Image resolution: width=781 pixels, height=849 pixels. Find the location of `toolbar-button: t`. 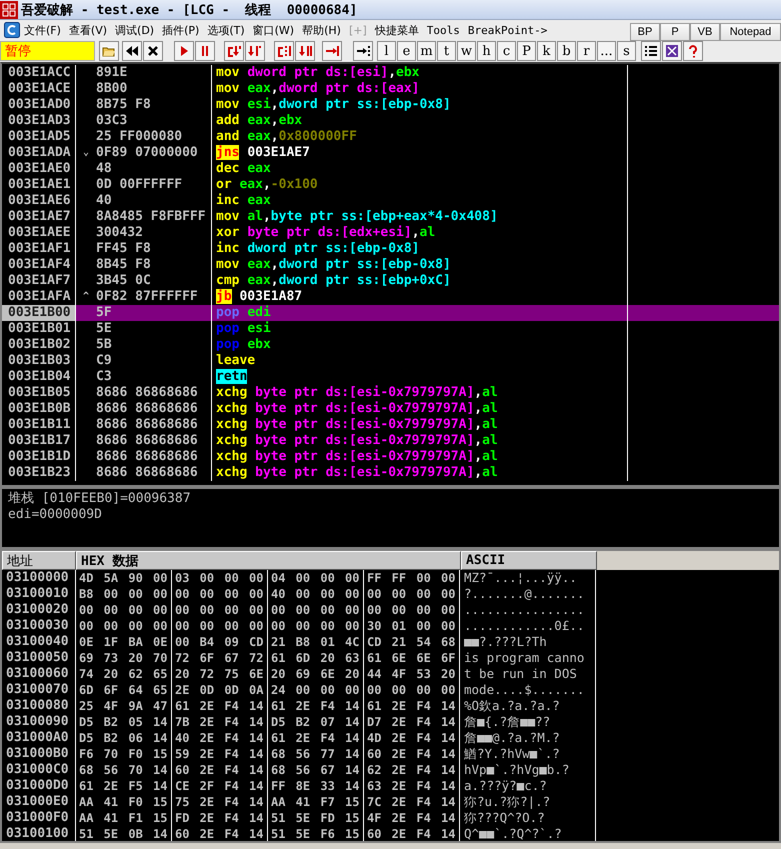

toolbar-button: t is located at coordinates (446, 51).